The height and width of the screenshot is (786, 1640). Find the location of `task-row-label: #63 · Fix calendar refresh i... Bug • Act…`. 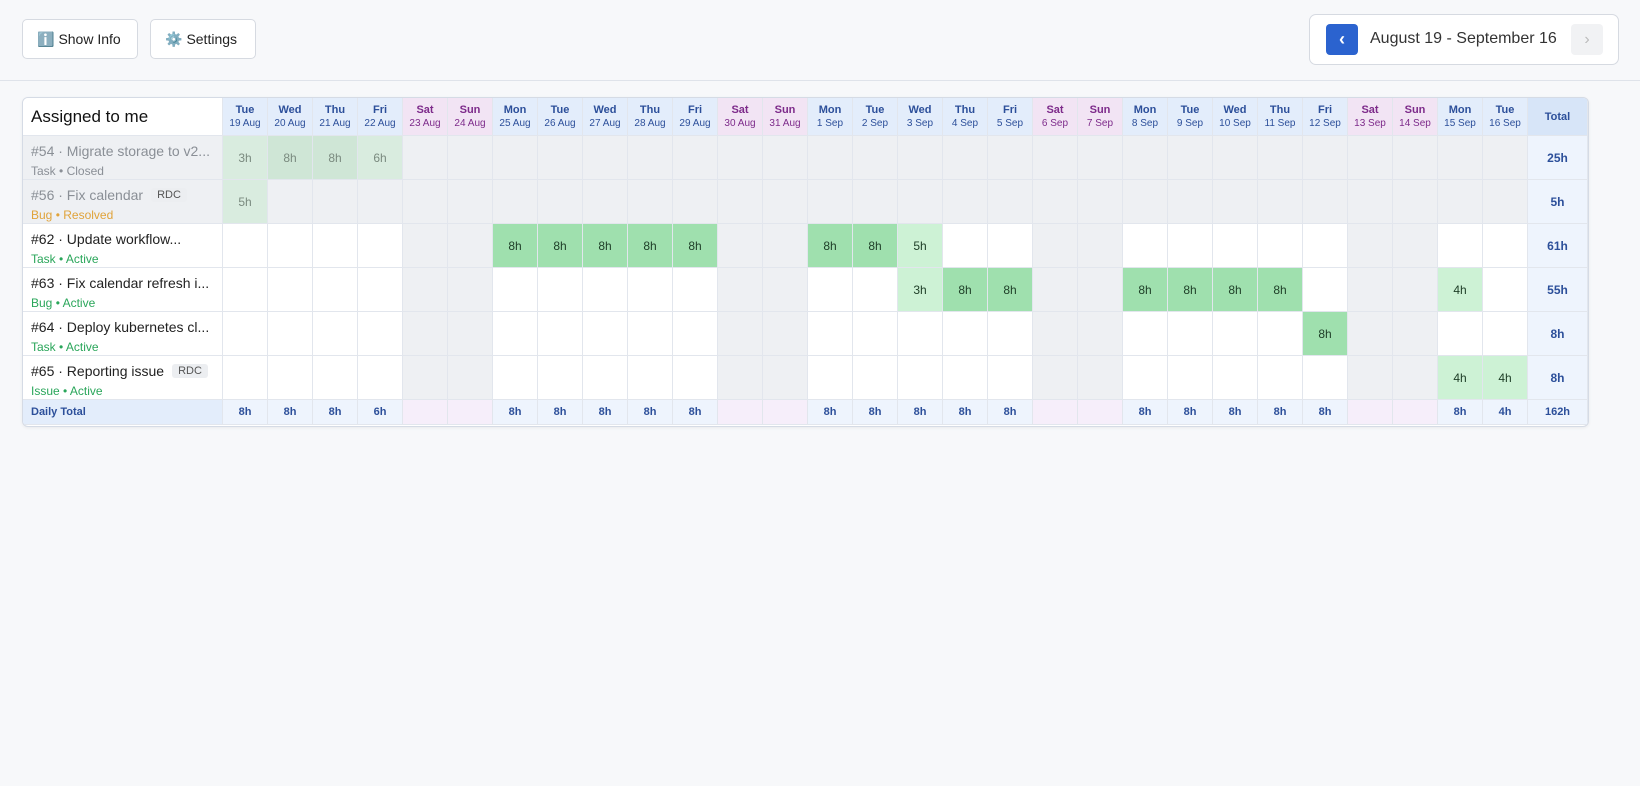

task-row-label: #63 · Fix calendar refresh i... Bug • Act… is located at coordinates (123, 290).